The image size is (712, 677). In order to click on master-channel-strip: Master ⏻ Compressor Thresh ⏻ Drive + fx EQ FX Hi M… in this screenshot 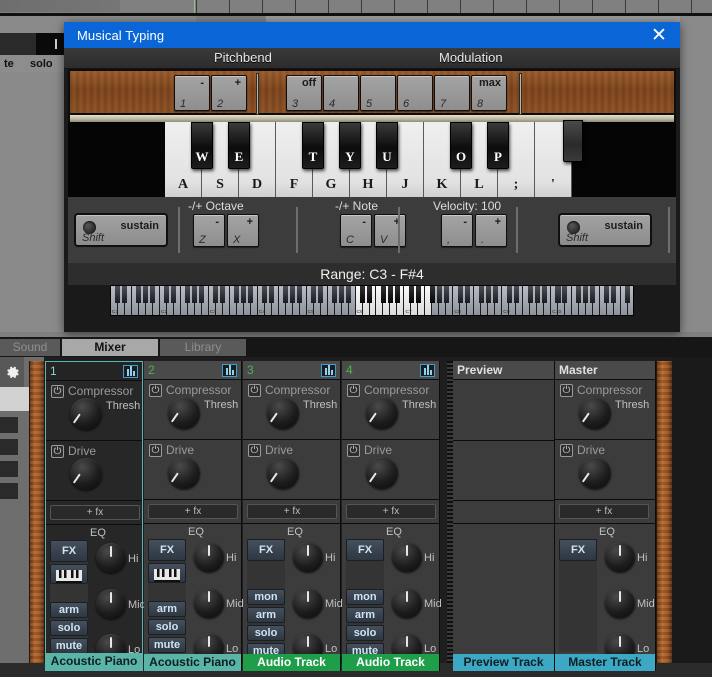, I will do `click(605, 516)`.